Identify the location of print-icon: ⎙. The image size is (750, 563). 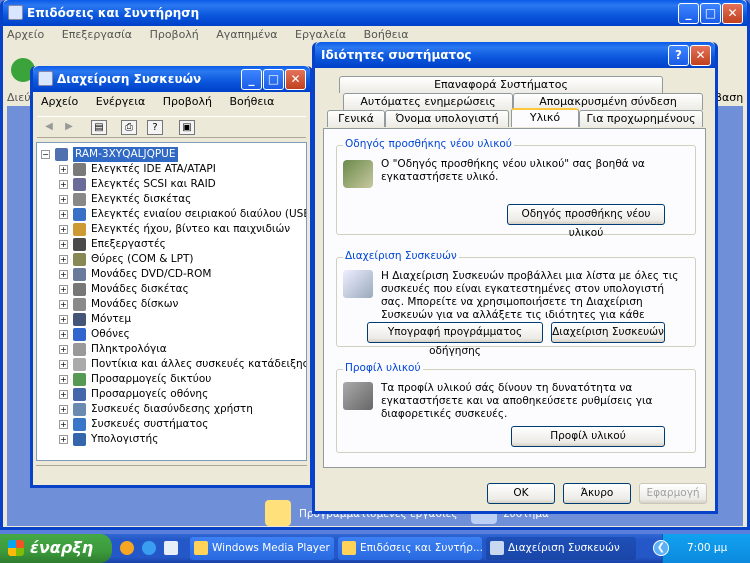
(129, 127).